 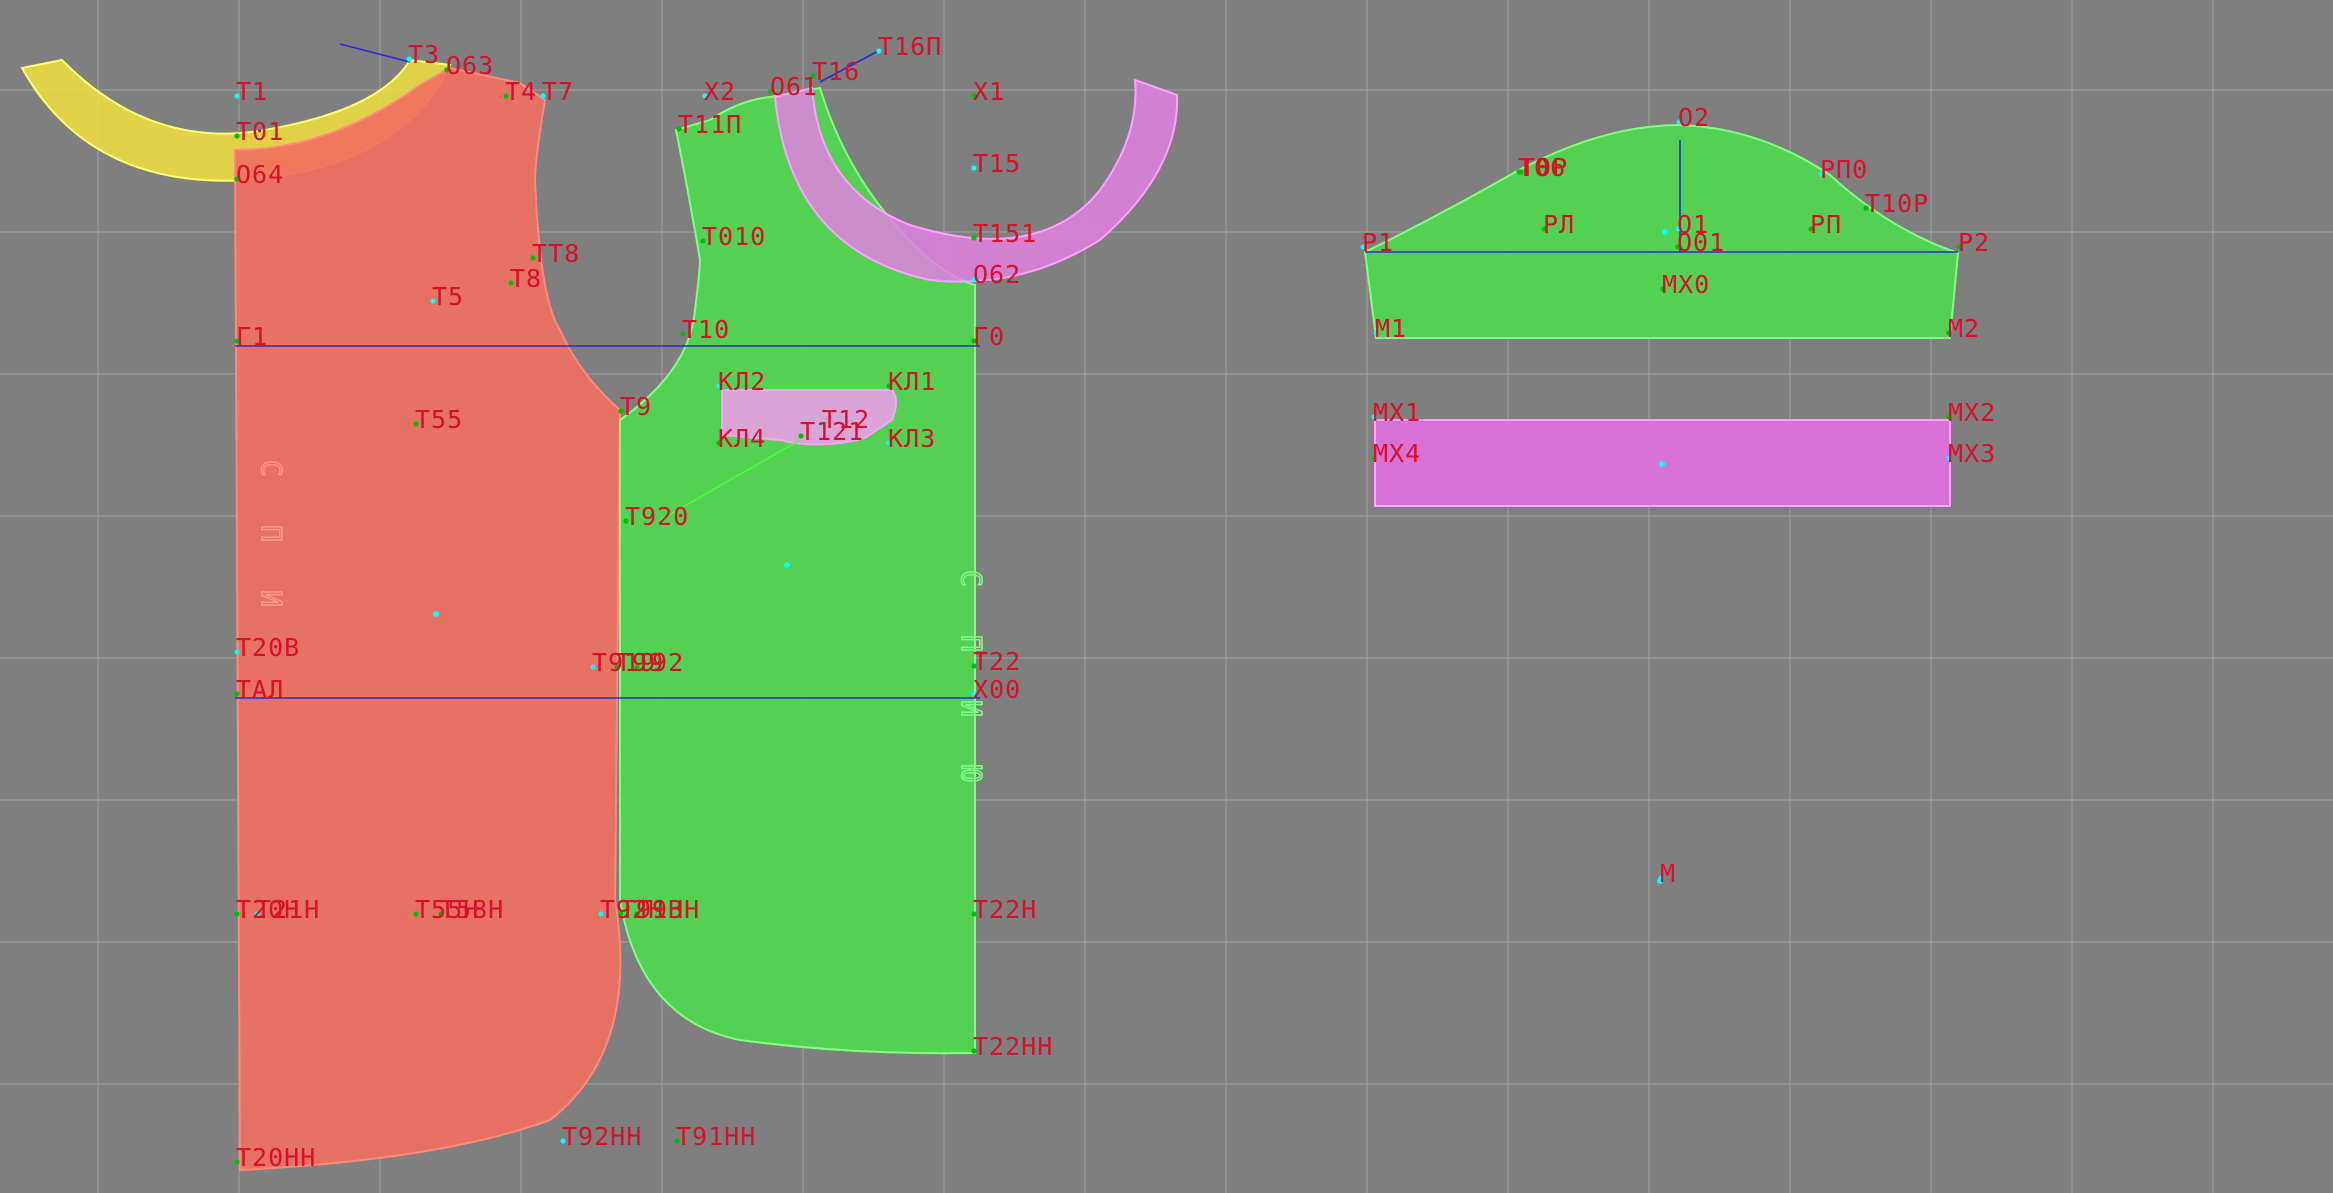 I want to click on point-label: Т15, so click(x=997, y=163).